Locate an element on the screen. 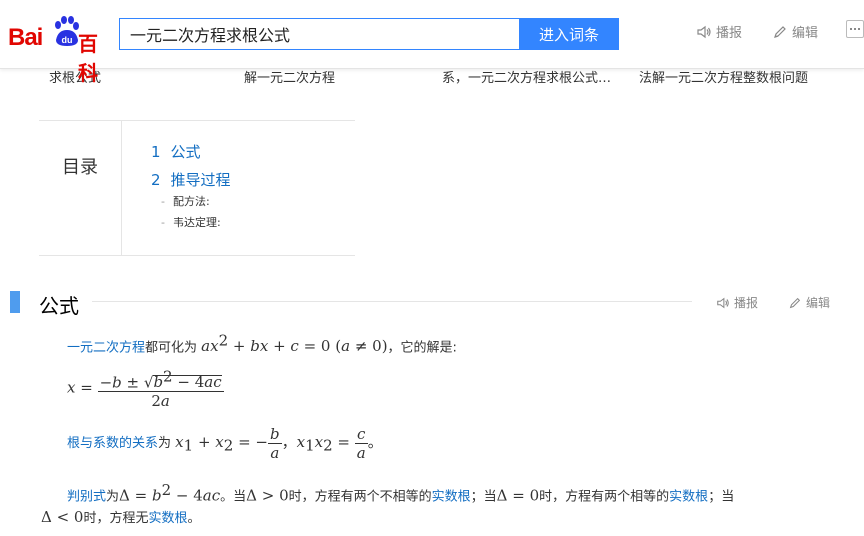 The height and width of the screenshot is (536, 864). logo-text-du: du is located at coordinates (67, 40).